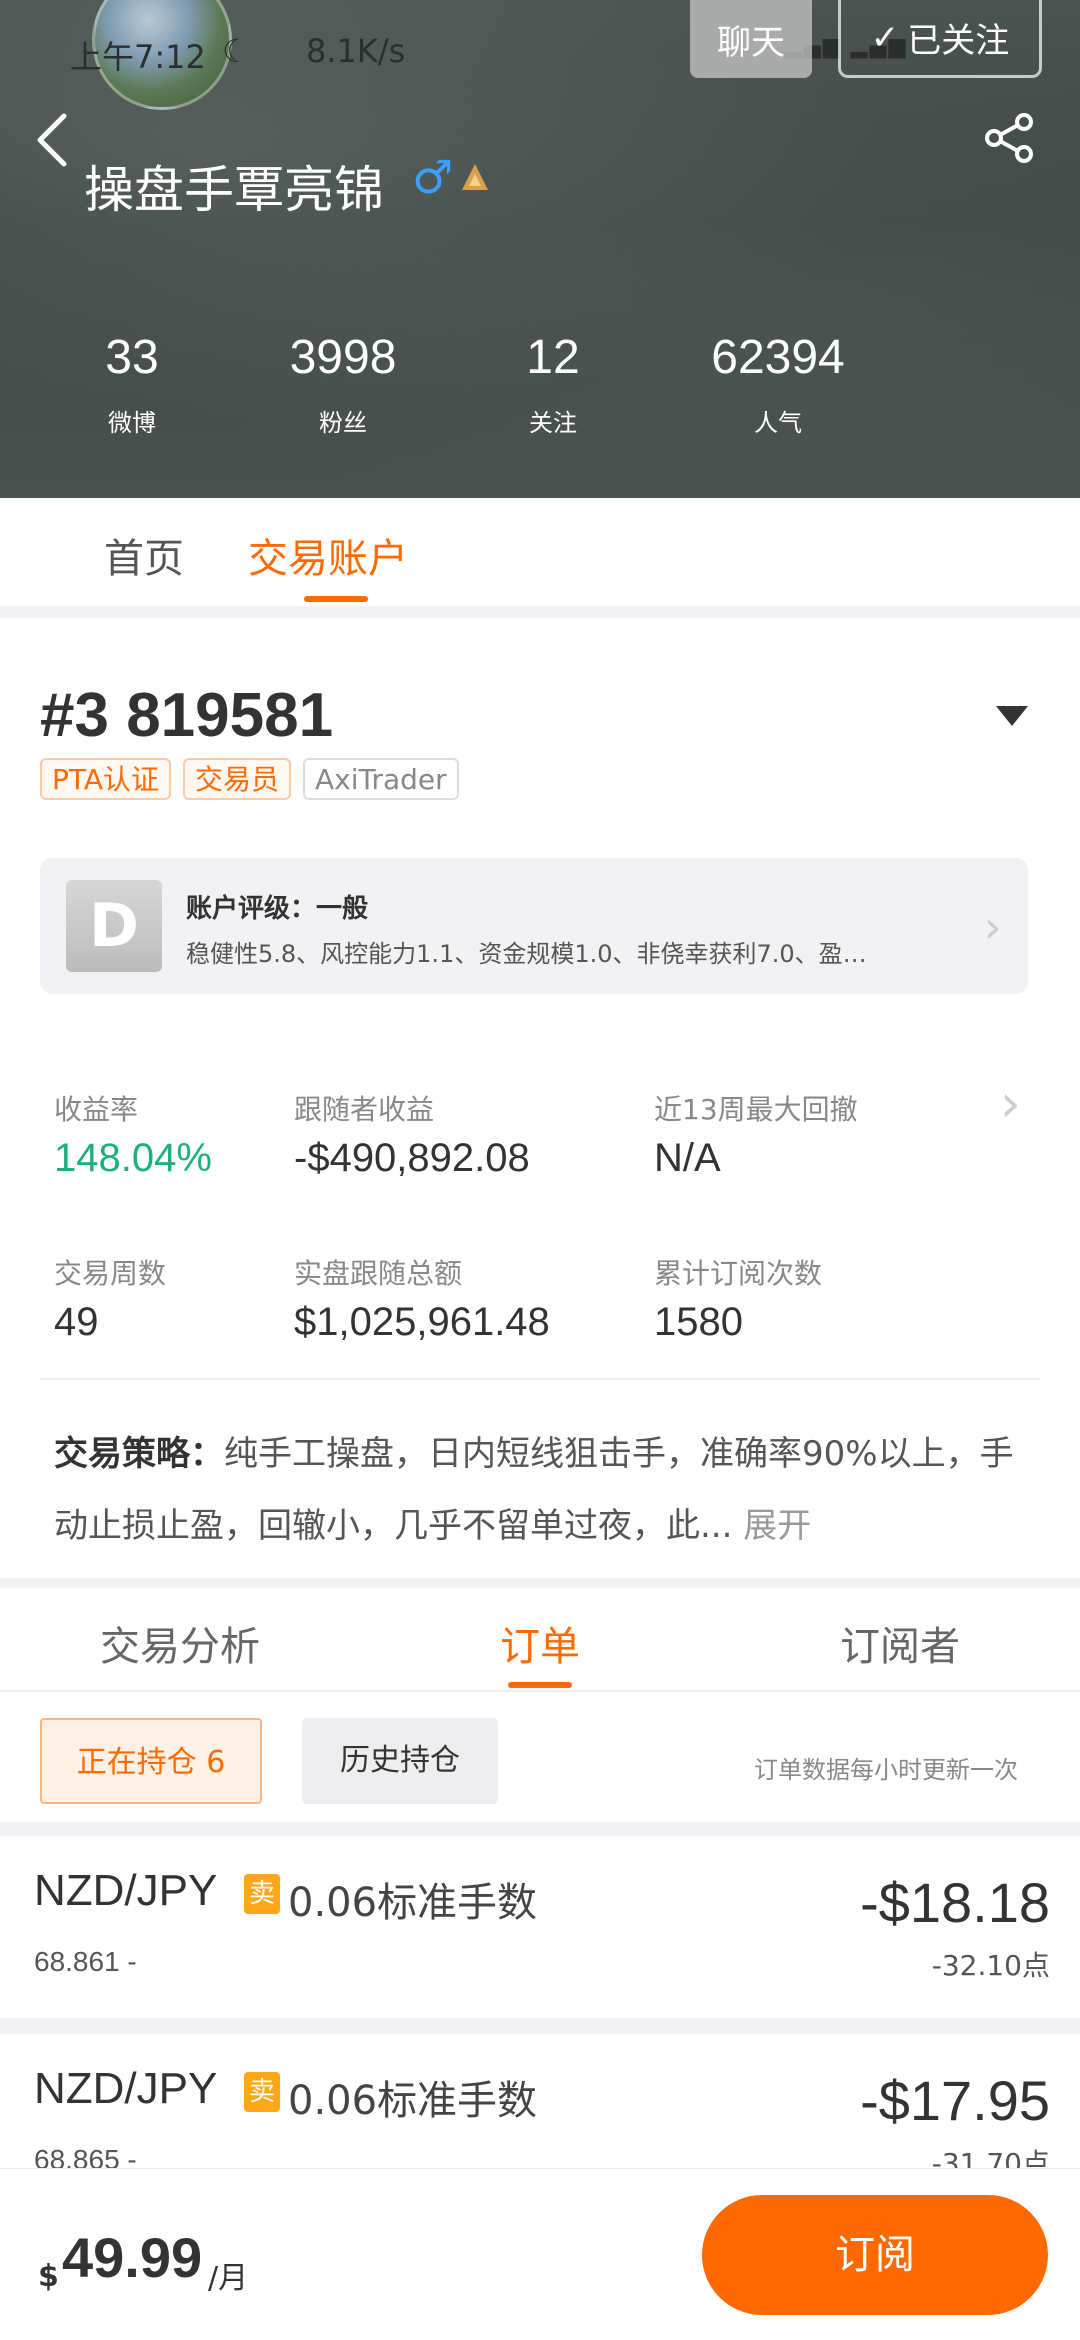  Describe the element at coordinates (540, 1757) in the screenshot. I see `order-filter-bar: 正在持仓 6 历史持仓 订单数据每小时更新一次` at that location.